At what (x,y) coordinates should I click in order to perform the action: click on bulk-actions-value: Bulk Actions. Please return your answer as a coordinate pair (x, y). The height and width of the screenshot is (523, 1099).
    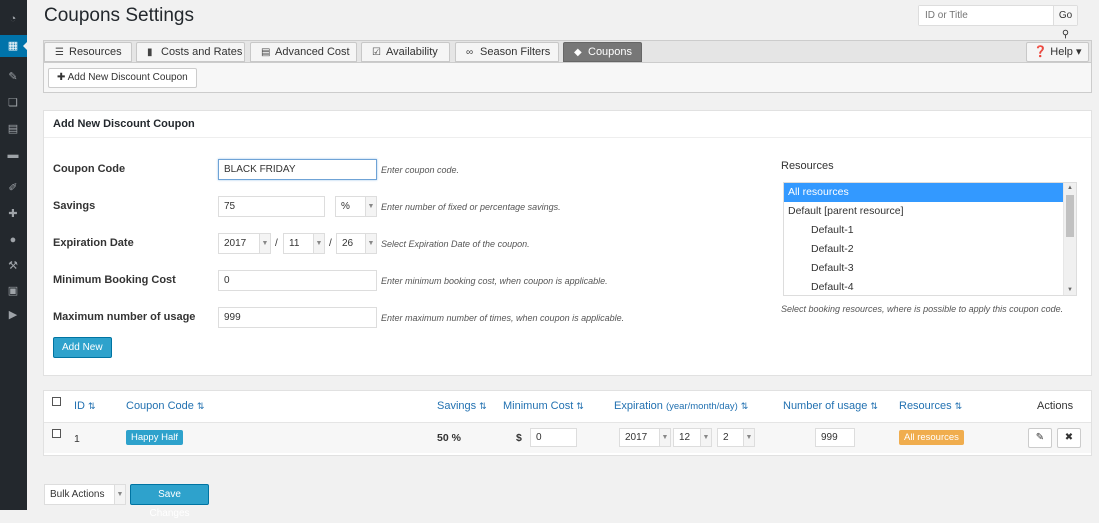
    Looking at the image, I should click on (77, 494).